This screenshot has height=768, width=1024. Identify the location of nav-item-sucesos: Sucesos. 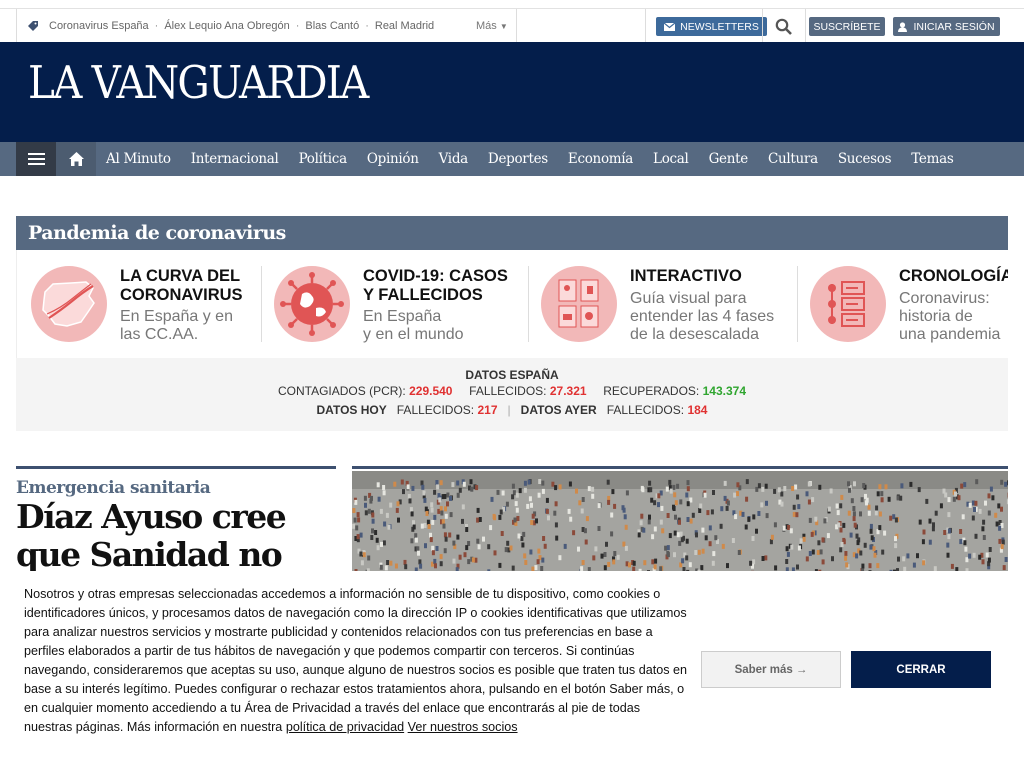
(865, 159).